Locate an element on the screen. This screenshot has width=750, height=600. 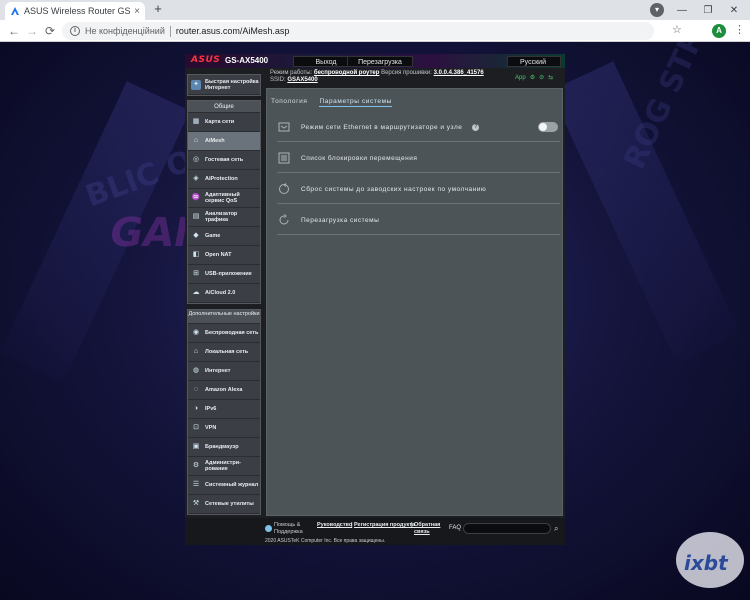
feedback-link: Обратная связь is located at coordinates (429, 529).